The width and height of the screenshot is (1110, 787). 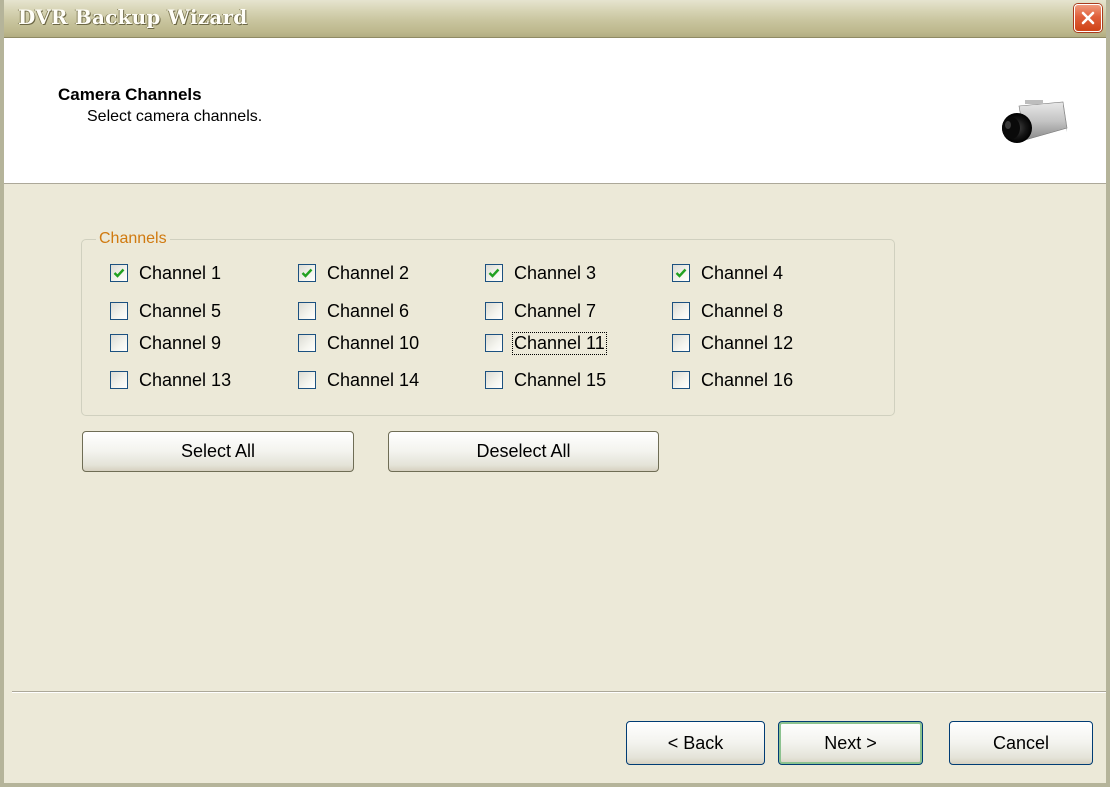 I want to click on channel-checkbox: Channel 9, so click(x=166, y=343).